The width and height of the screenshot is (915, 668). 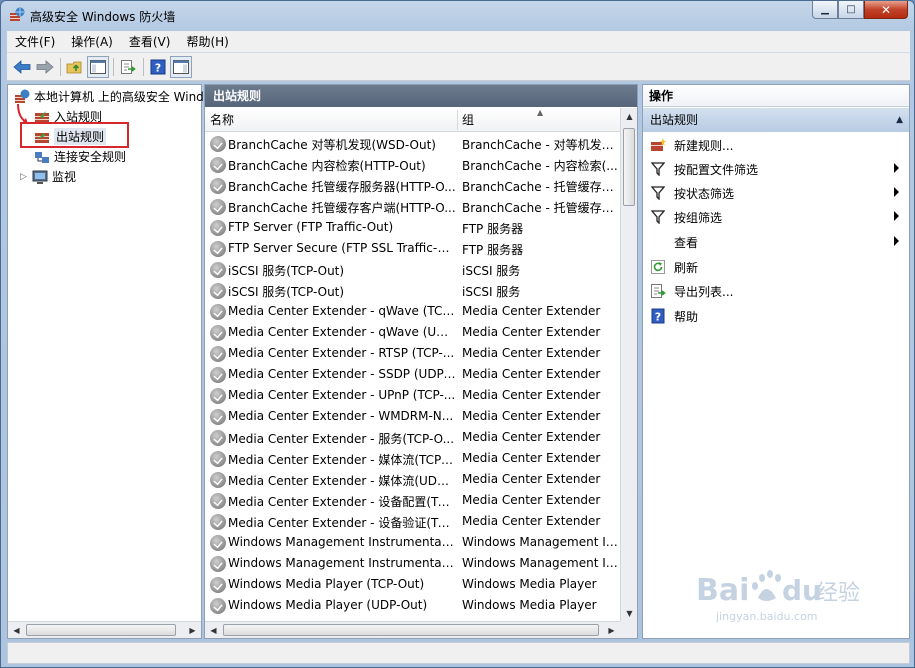 What do you see at coordinates (60, 66) in the screenshot?
I see `toolbar-separator` at bounding box center [60, 66].